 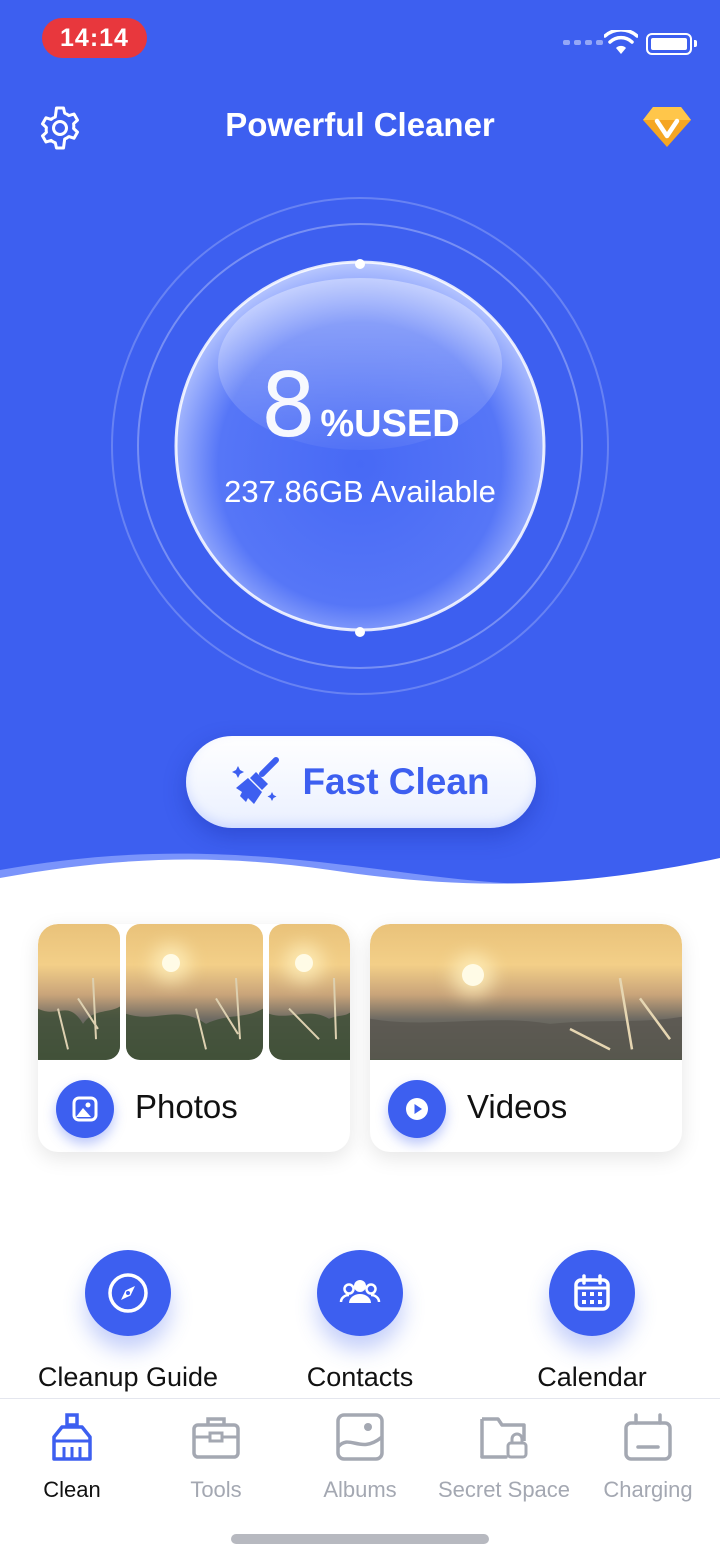 I want to click on videos-label: Videos, so click(x=517, y=1106).